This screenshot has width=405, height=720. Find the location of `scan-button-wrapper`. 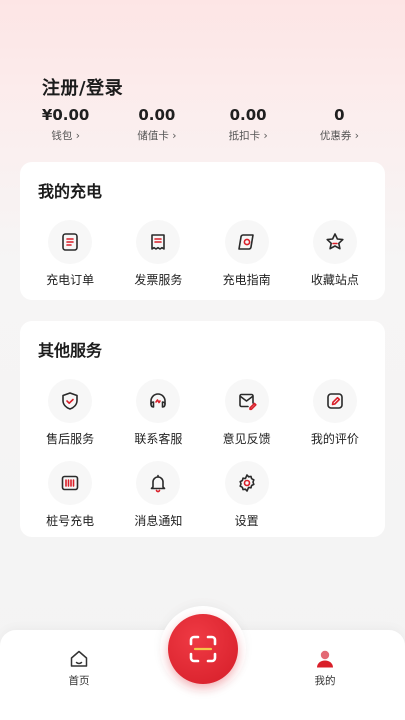

scan-button-wrapper is located at coordinates (203, 649).